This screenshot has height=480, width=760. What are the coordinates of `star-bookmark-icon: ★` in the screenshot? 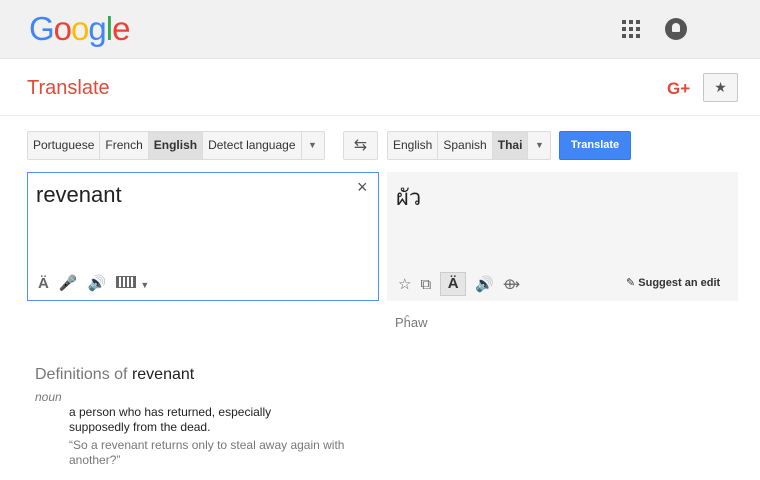 It's located at (720, 87).